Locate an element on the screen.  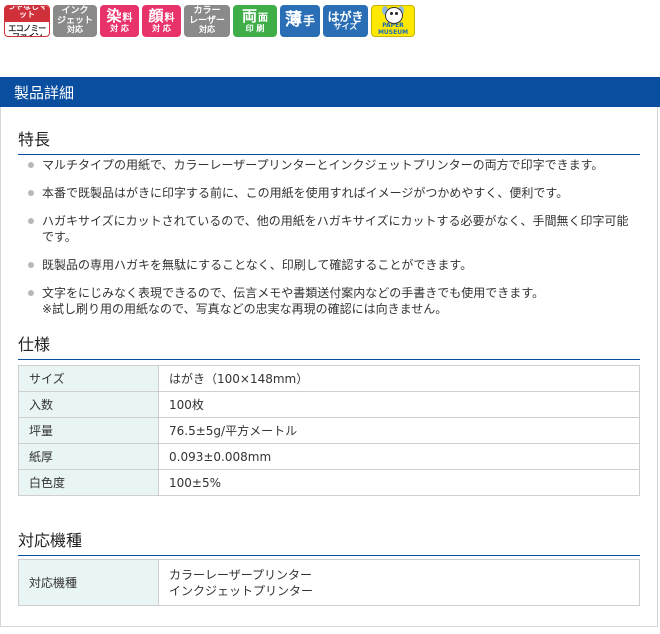
badge-laser-l3: 対応 is located at coordinates (207, 30).